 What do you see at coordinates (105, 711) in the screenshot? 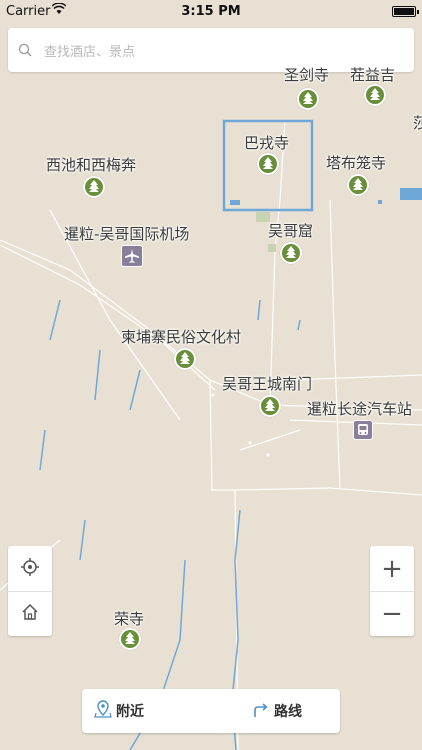
I see `nearby-pin-icon` at bounding box center [105, 711].